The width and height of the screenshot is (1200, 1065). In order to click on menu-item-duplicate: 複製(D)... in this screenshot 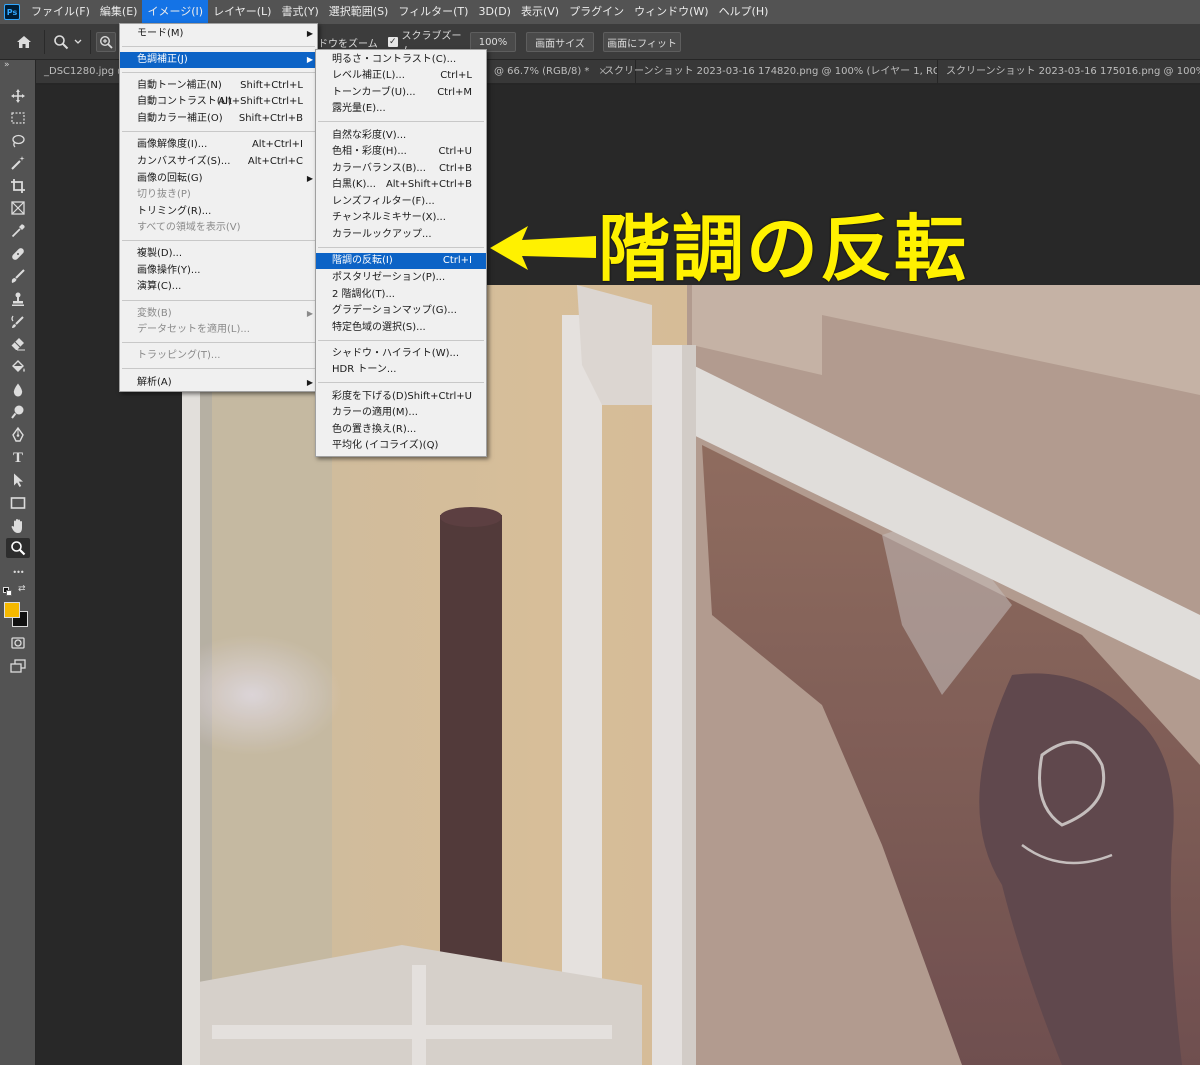, I will do `click(218, 254)`.